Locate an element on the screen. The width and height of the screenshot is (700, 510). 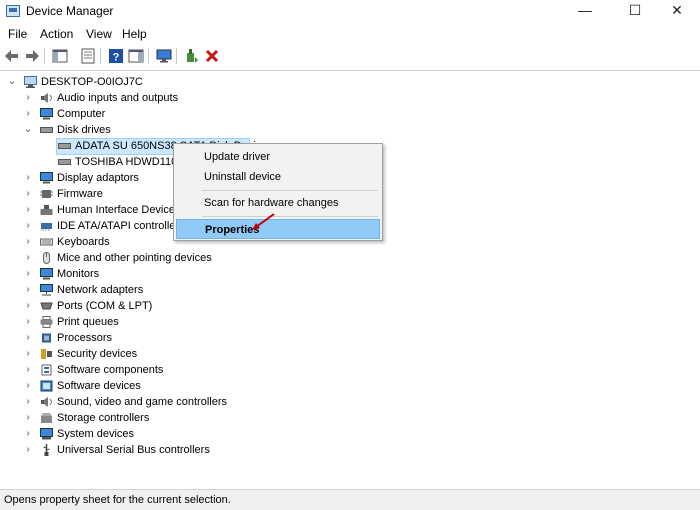
tree-item-system-devices: › System devices is located at coordinates (150, 434).